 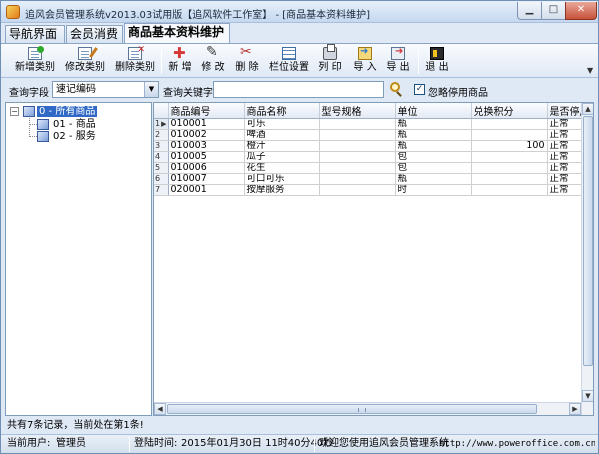 I want to click on import-icon, so click(x=365, y=53).